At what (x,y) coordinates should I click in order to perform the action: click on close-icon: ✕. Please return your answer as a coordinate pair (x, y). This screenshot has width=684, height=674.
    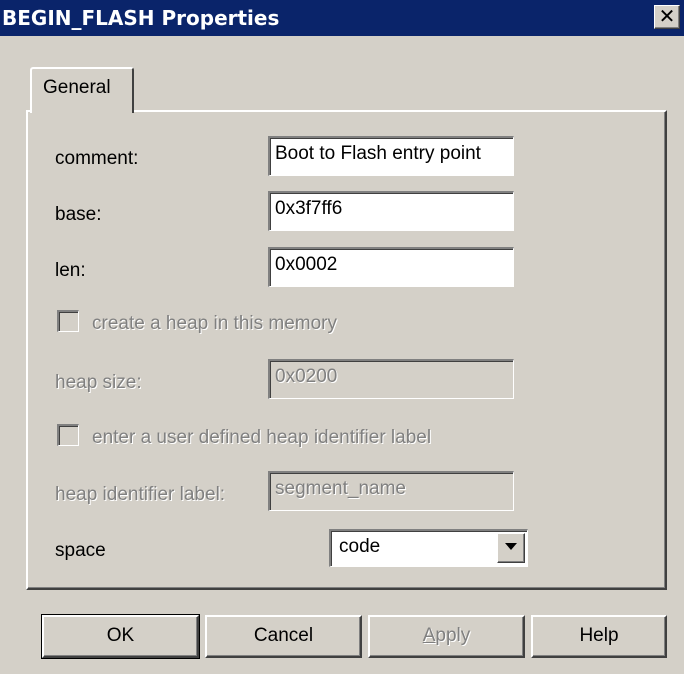
    Looking at the image, I should click on (667, 16).